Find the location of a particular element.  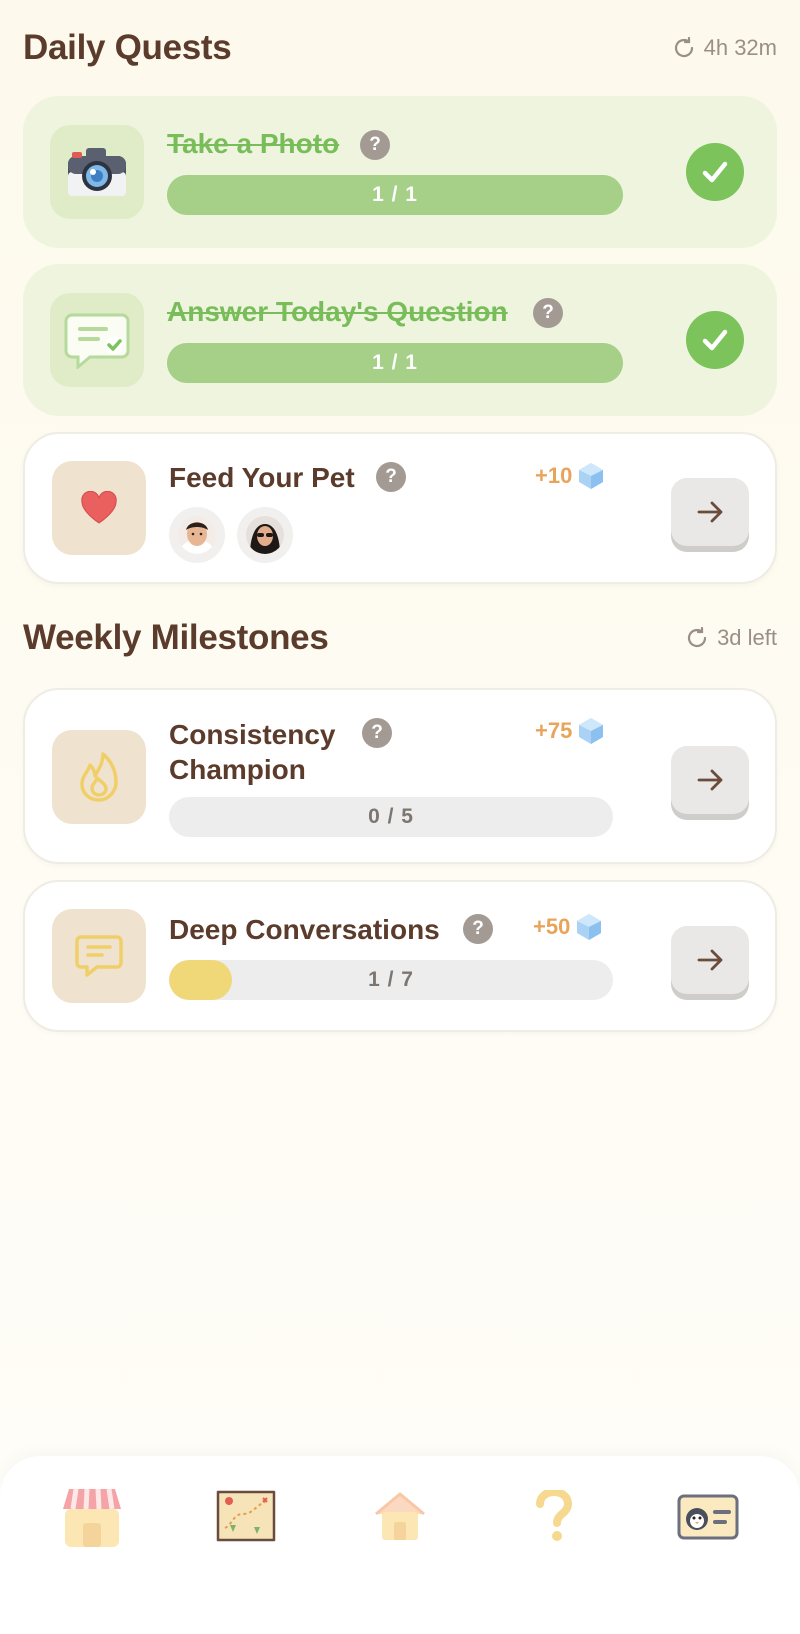

timer: 3d left is located at coordinates (731, 638).